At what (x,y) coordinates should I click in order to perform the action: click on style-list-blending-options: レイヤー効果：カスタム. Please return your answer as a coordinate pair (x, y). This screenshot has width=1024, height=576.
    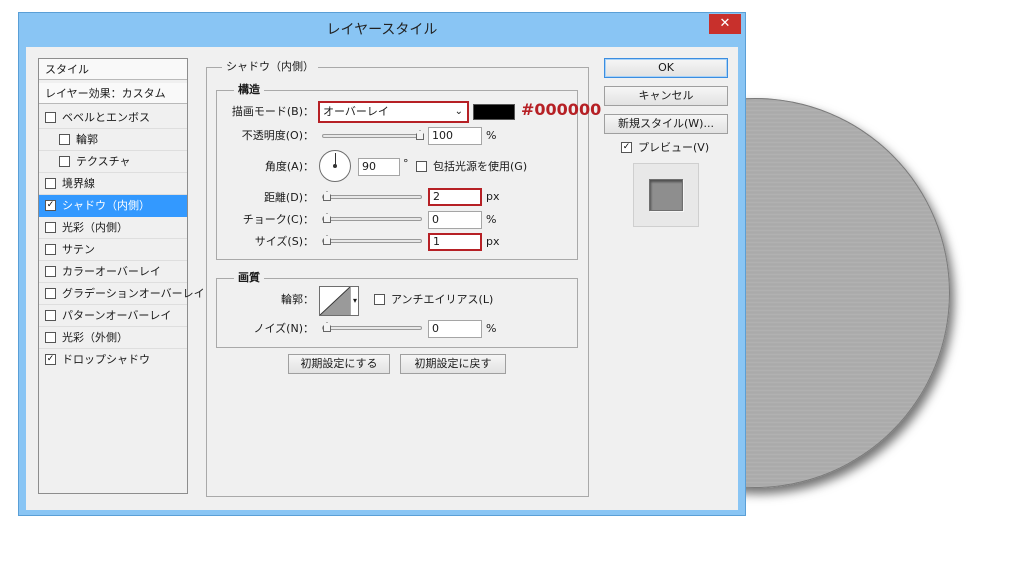
    Looking at the image, I should click on (113, 93).